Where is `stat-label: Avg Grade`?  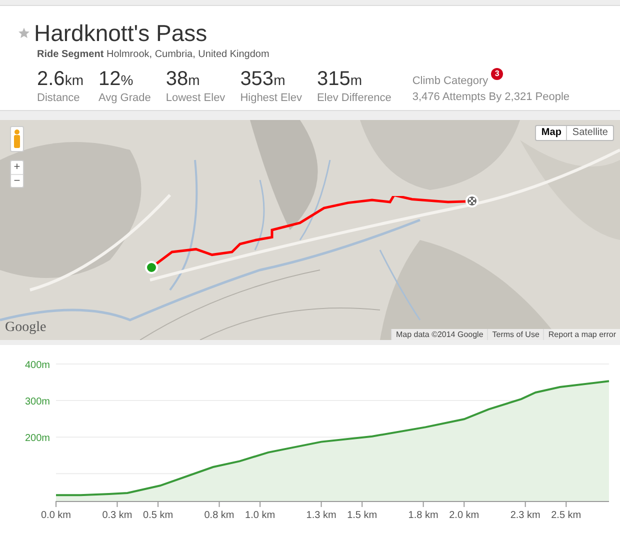 stat-label: Avg Grade is located at coordinates (124, 98).